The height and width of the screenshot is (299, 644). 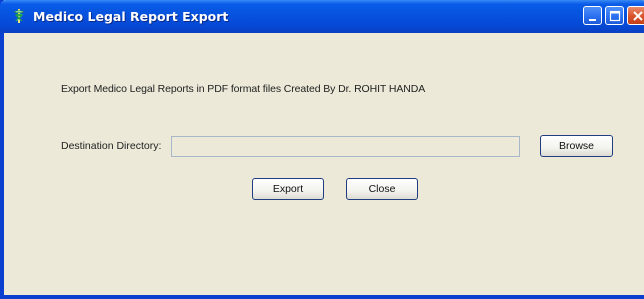 What do you see at coordinates (322, 16) in the screenshot?
I see `title-bar: Medico Legal Report Export` at bounding box center [322, 16].